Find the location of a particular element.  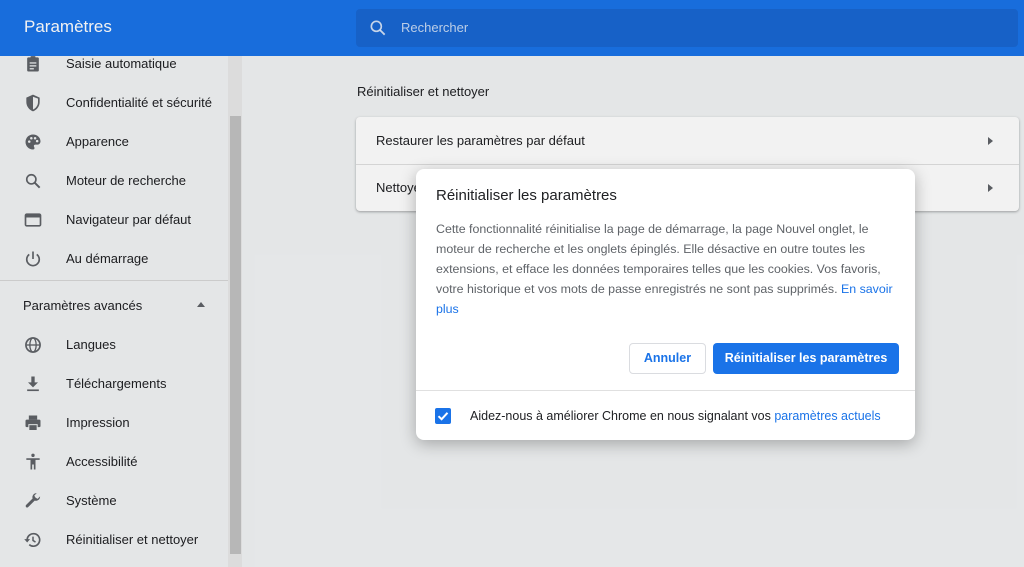

dialog-title: Réinitialiser les paramètres is located at coordinates (526, 195).